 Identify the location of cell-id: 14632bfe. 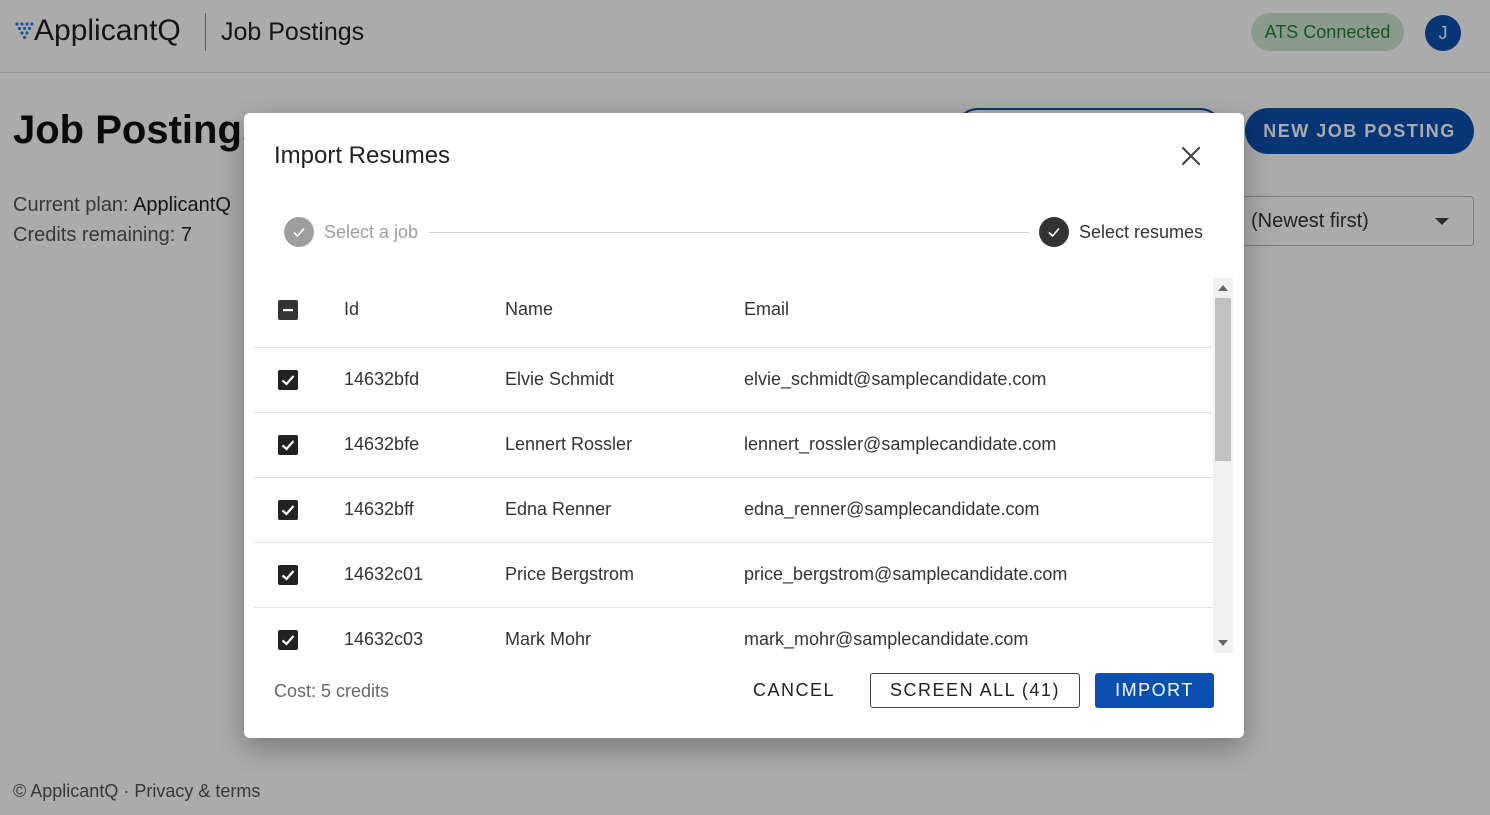
(382, 444).